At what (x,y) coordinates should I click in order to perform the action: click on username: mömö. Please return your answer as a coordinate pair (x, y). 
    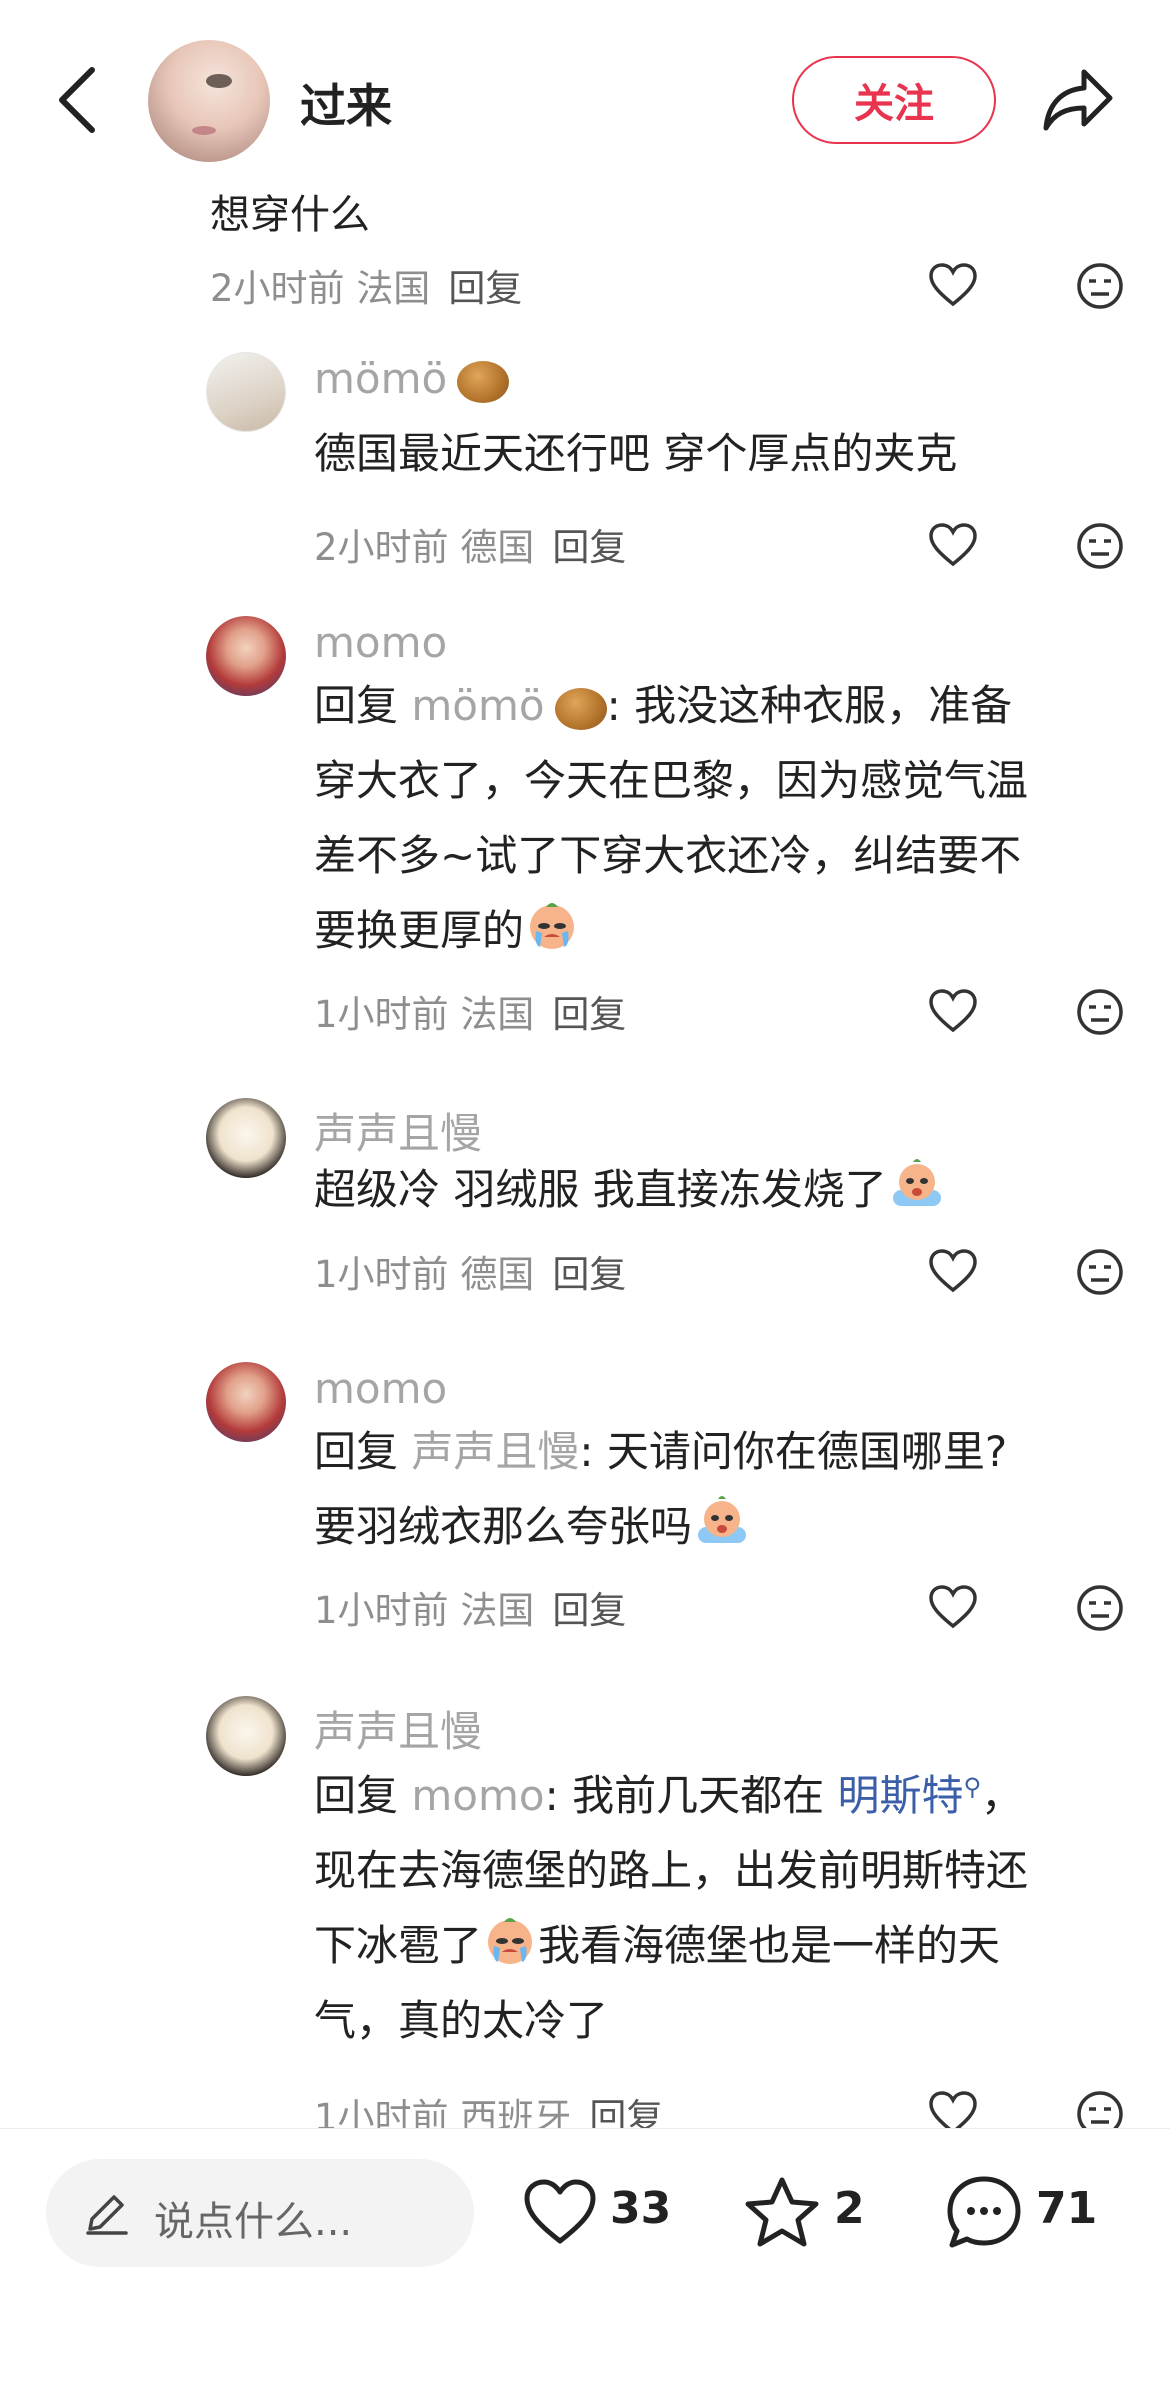
    Looking at the image, I should click on (412, 378).